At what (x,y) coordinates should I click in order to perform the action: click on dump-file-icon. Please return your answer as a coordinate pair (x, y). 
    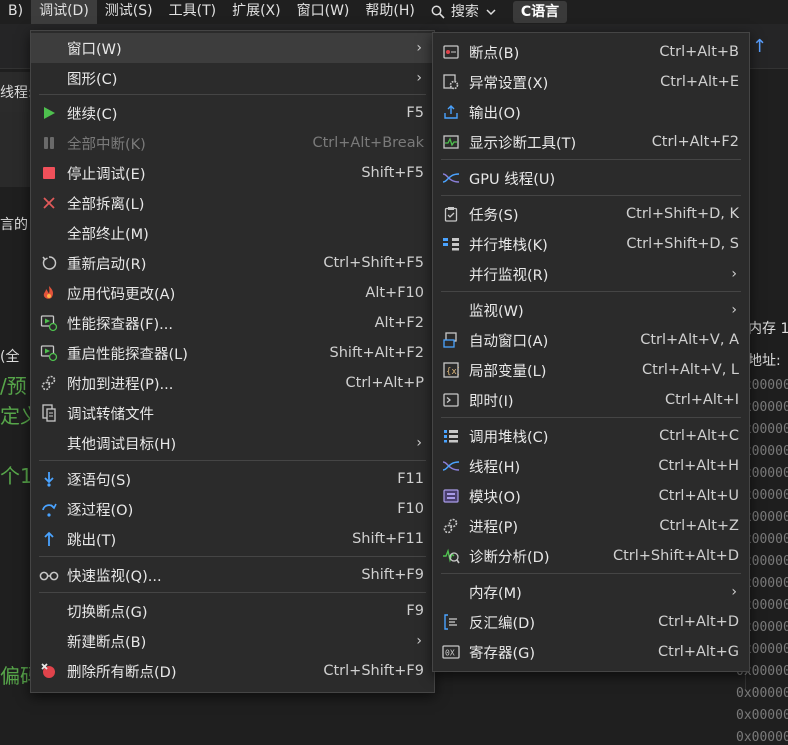
    Looking at the image, I should click on (49, 413).